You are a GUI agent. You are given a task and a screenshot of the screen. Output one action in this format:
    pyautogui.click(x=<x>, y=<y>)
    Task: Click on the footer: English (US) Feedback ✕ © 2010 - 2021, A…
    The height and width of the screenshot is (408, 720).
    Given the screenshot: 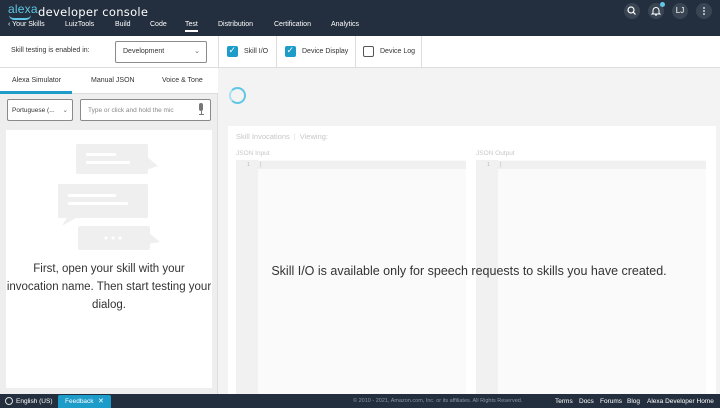 What is the action you would take?
    pyautogui.click(x=360, y=401)
    